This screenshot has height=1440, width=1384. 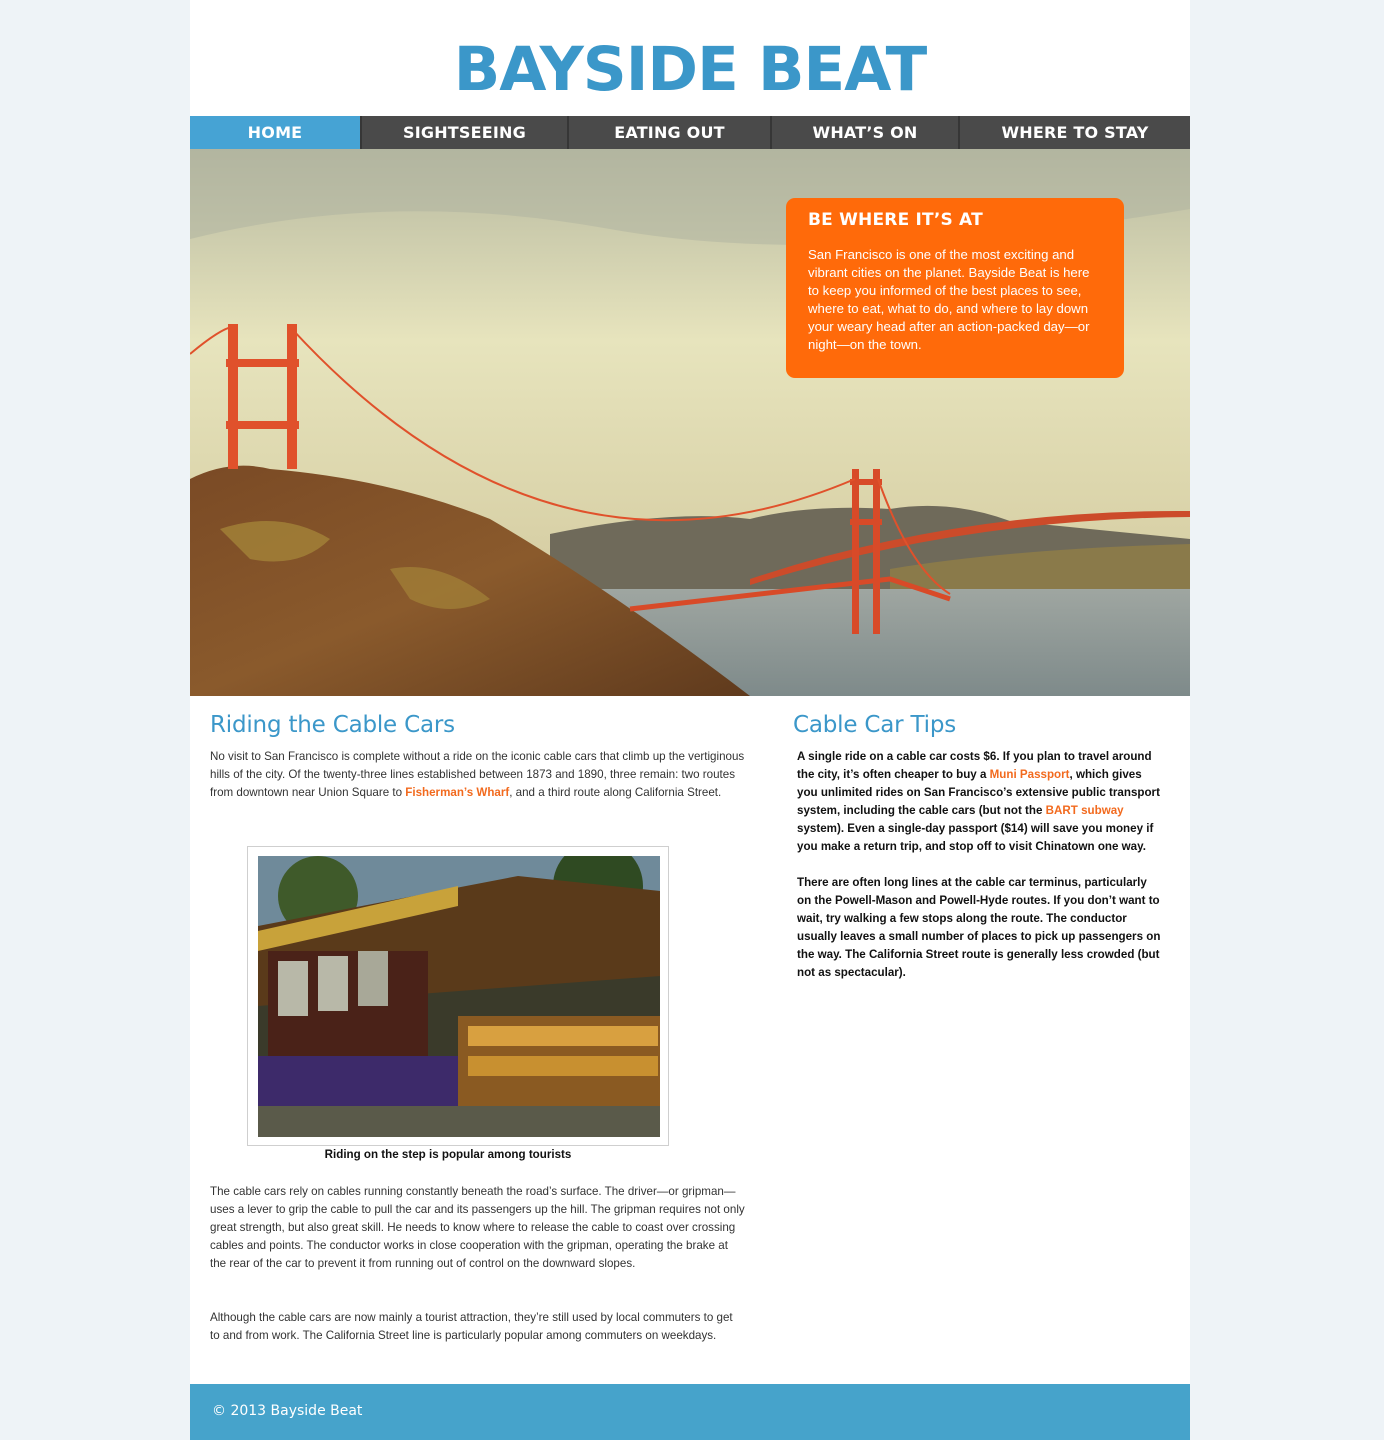 I want to click on cable-car-photo-icon, so click(x=459, y=996).